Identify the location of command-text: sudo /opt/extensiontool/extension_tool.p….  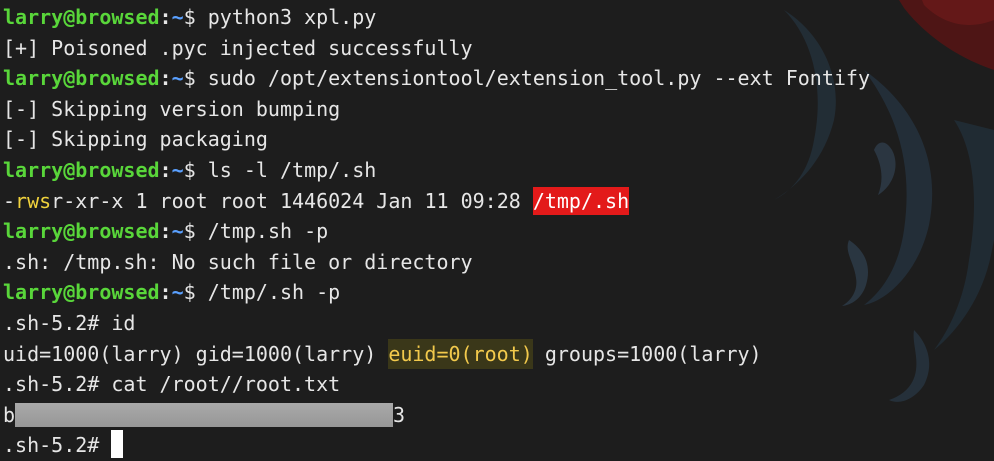
(538, 78).